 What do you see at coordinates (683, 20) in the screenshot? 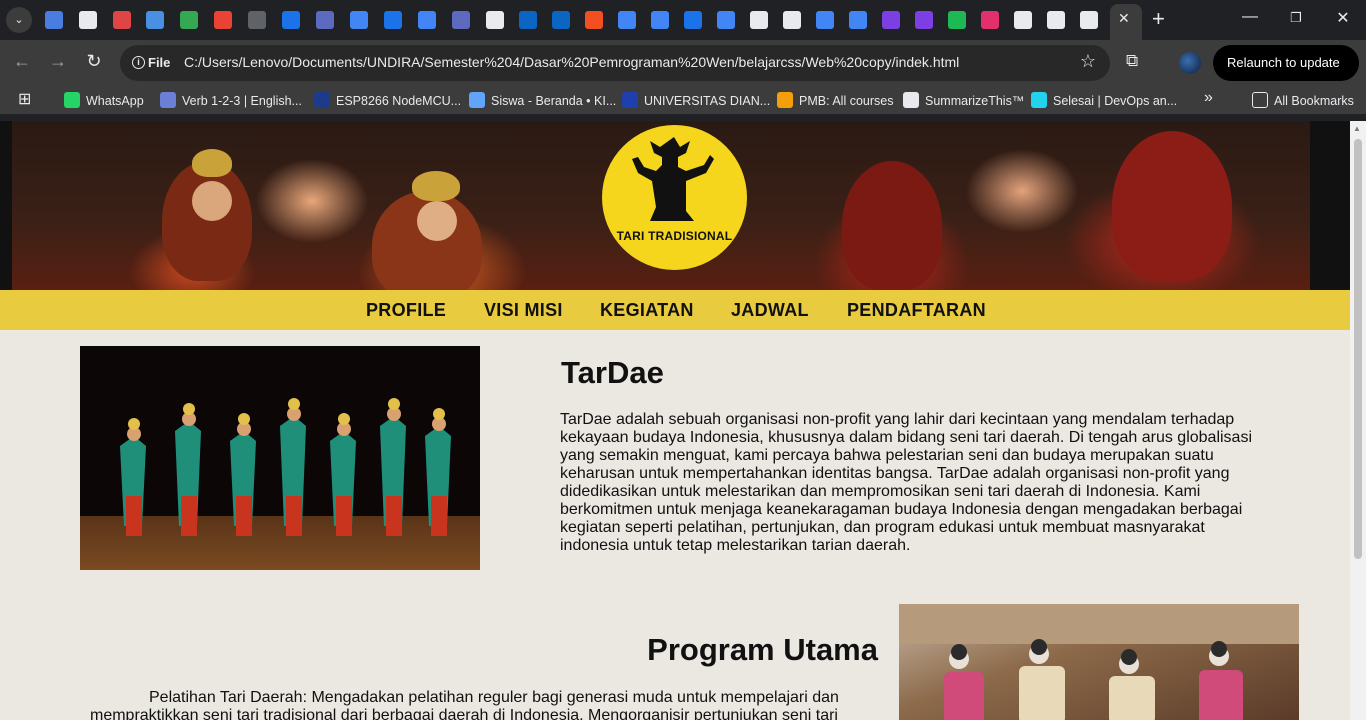
I see `tab-strip: ⌄ ✕ + — ❐ ✕` at bounding box center [683, 20].